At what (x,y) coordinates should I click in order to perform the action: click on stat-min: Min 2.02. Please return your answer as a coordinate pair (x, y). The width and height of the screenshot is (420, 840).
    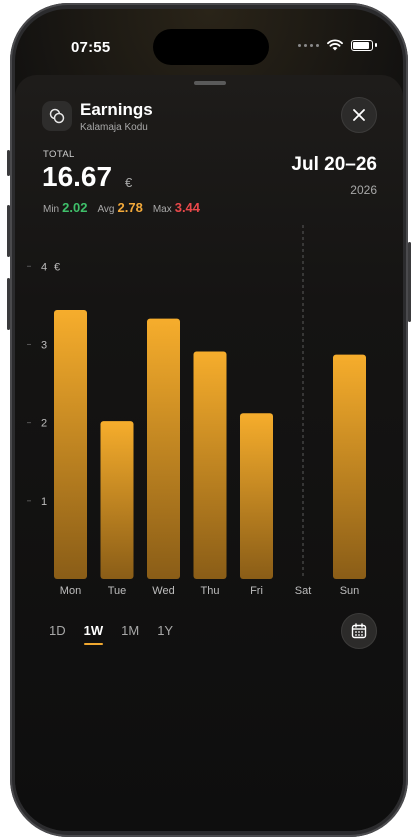
    Looking at the image, I should click on (65, 207).